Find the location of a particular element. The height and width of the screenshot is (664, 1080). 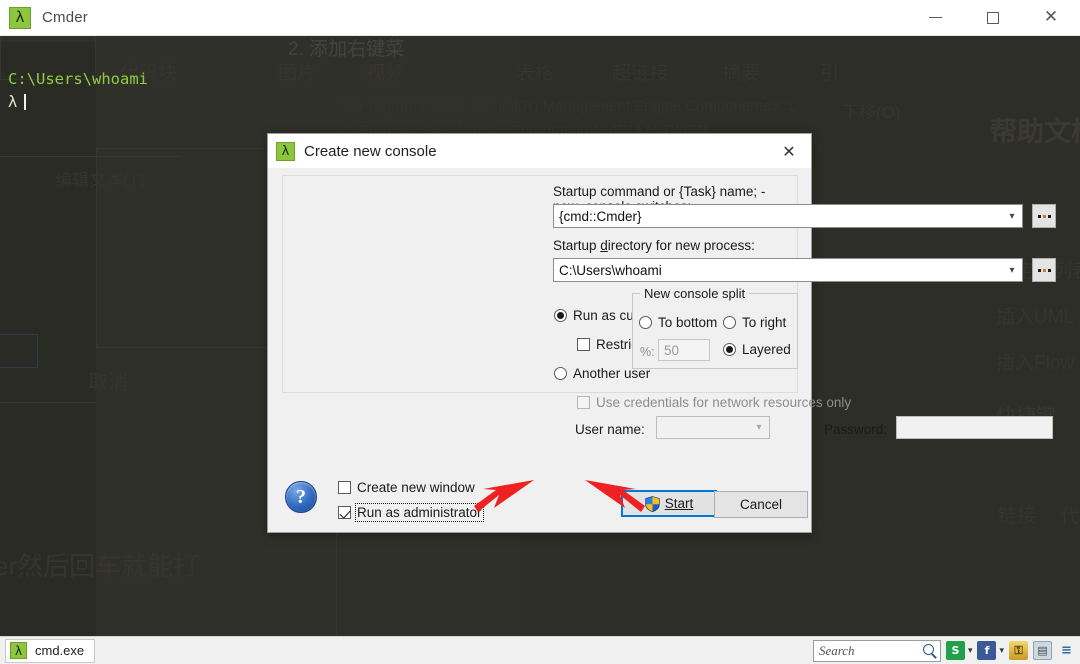

caret-down-icon-2: ▾ is located at coordinates (1001, 651).